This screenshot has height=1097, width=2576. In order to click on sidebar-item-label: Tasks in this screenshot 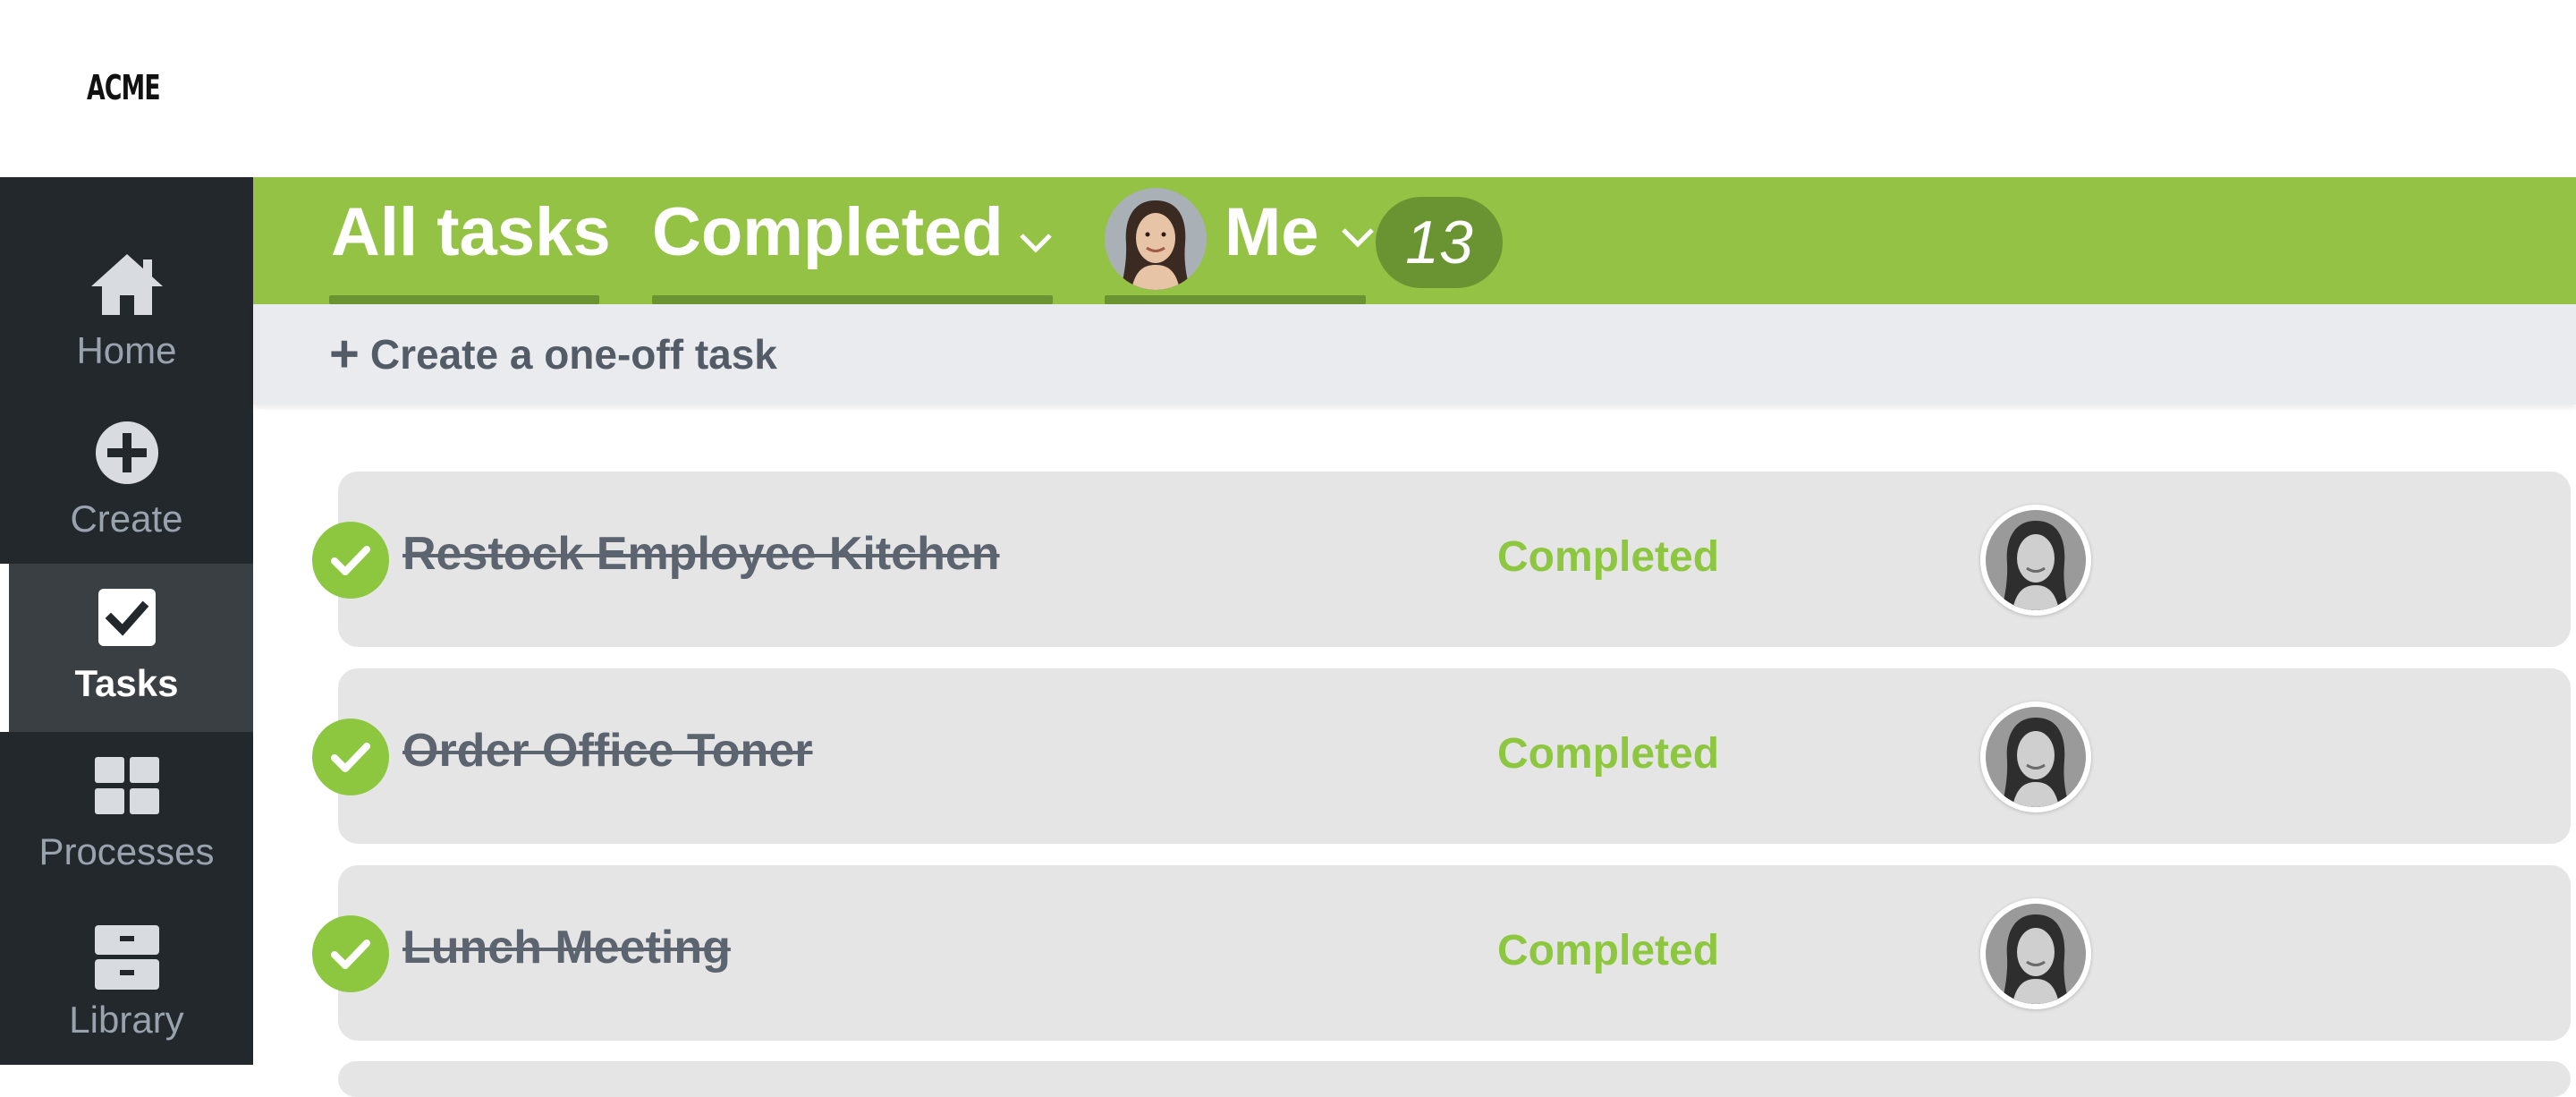, I will do `click(126, 683)`.